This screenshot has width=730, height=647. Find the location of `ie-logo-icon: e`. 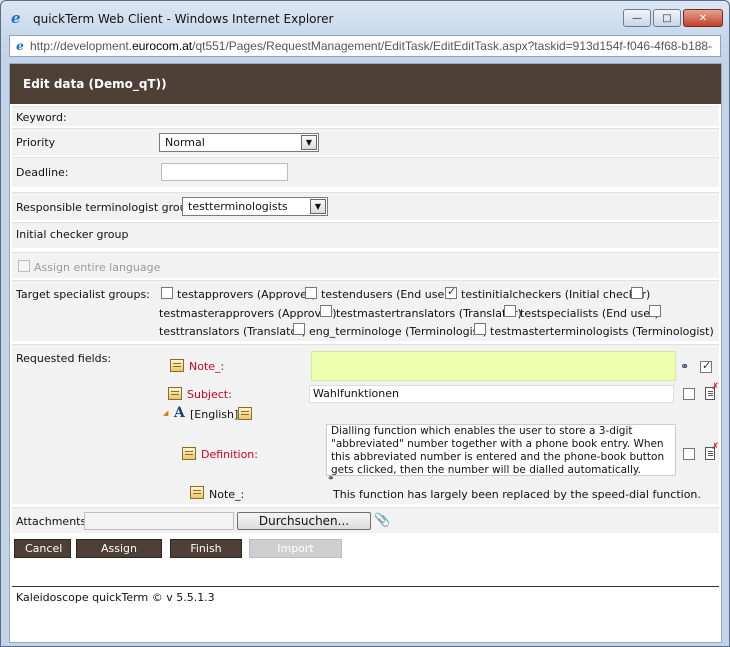

ie-logo-icon: e is located at coordinates (16, 18).